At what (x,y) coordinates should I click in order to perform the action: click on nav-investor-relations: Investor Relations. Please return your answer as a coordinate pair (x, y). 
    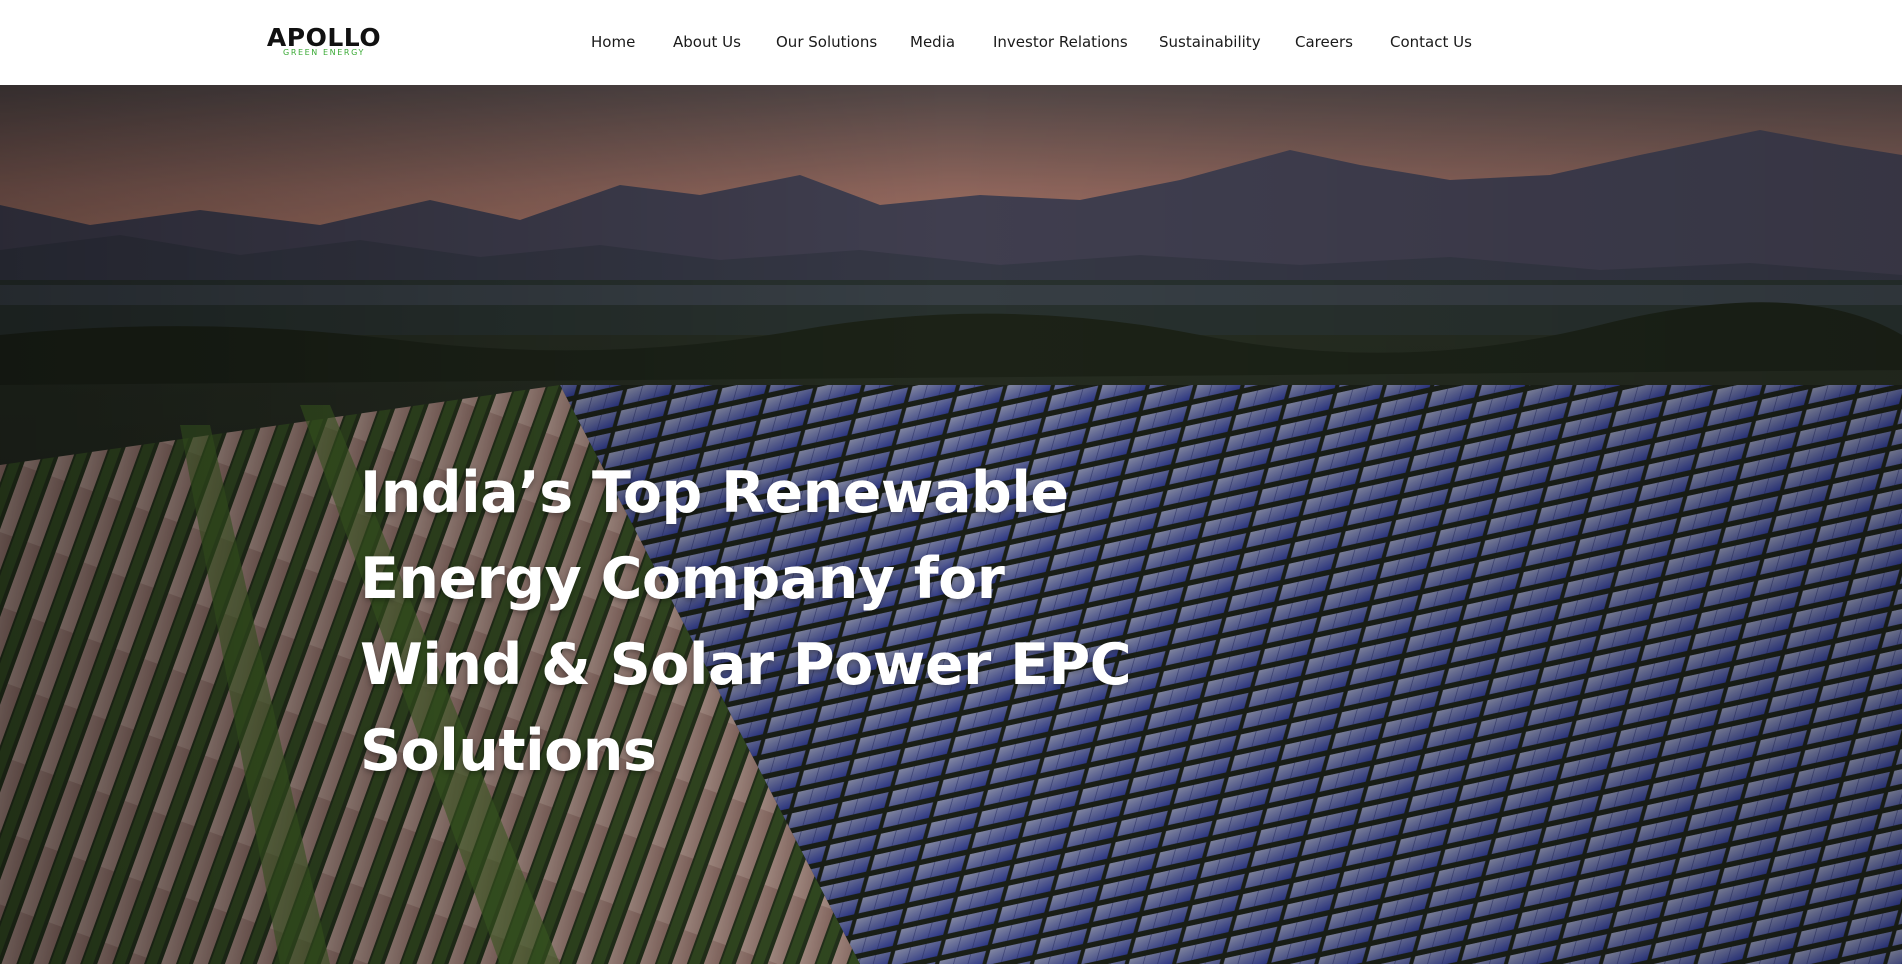
    Looking at the image, I should click on (1060, 42).